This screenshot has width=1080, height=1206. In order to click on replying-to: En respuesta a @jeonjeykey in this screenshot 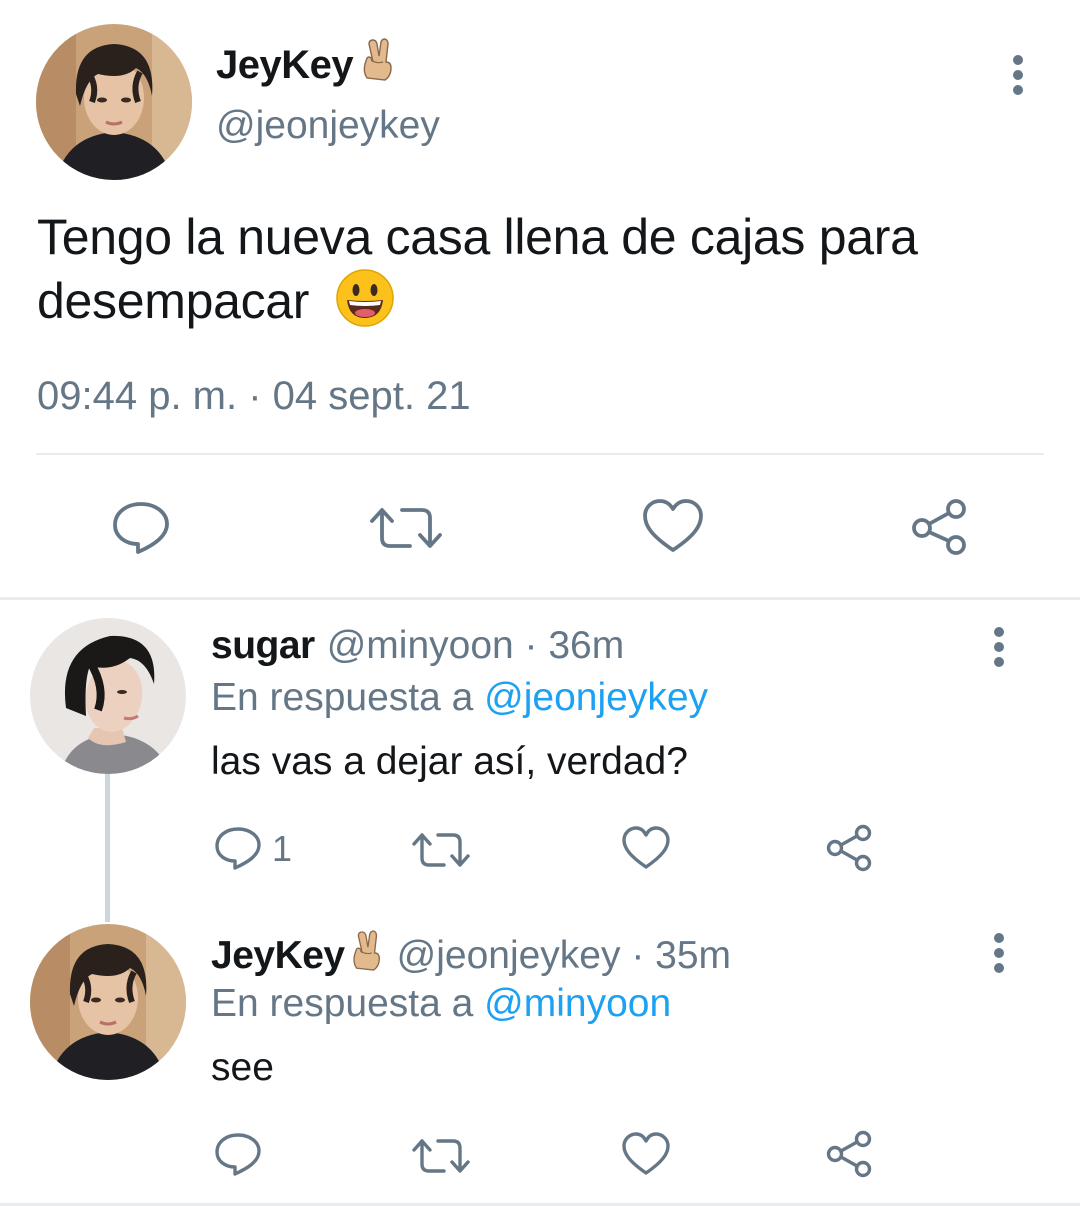, I will do `click(459, 698)`.